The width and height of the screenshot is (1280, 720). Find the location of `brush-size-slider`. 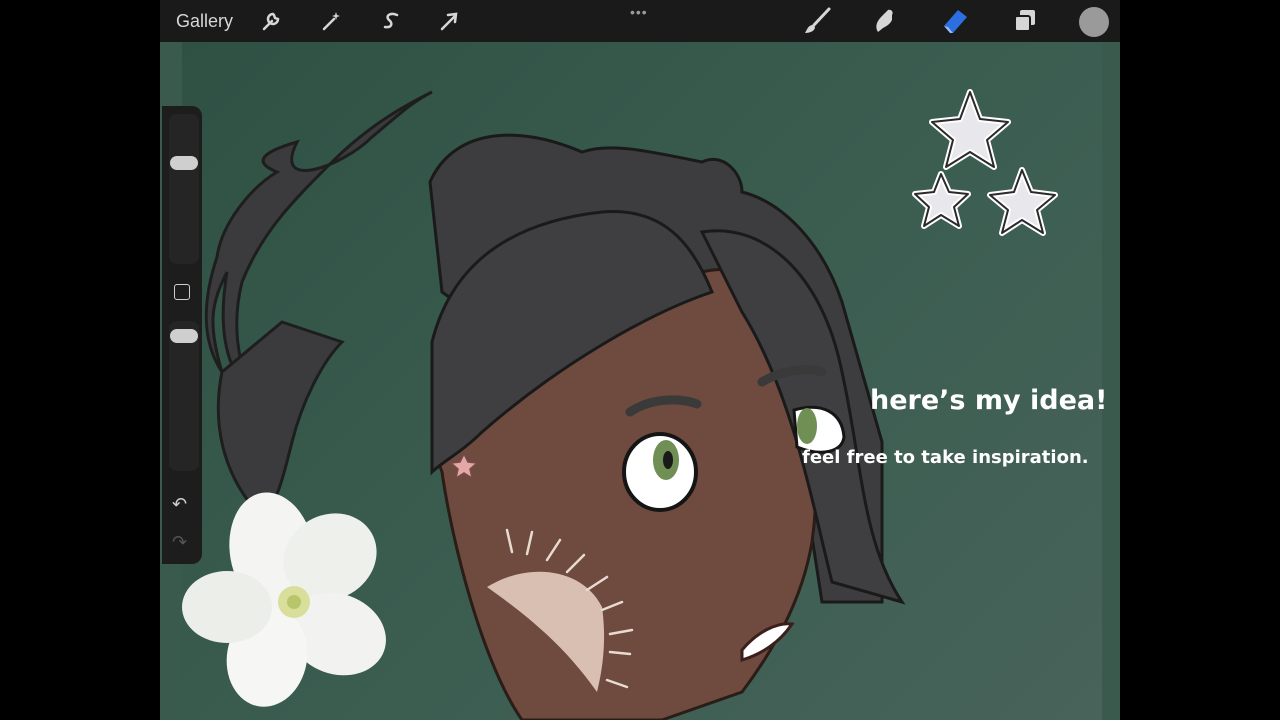

brush-size-slider is located at coordinates (184, 189).